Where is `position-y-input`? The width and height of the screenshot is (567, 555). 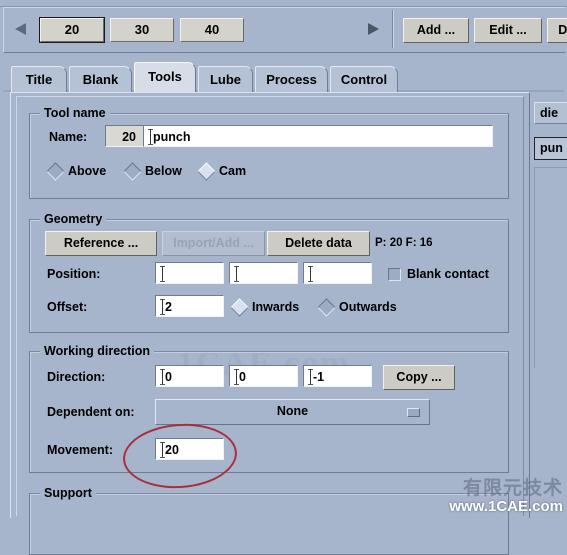
position-y-input is located at coordinates (263, 273).